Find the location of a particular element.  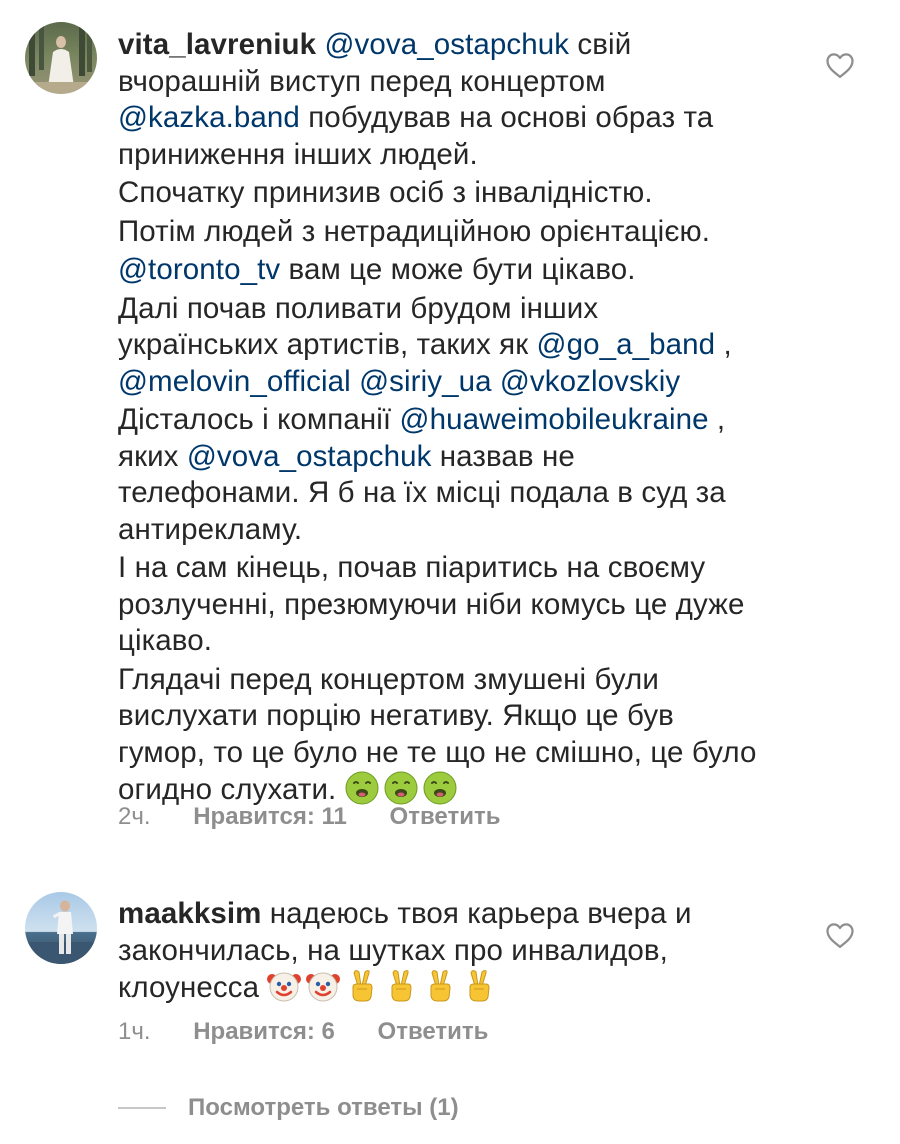

username-link: maakksim is located at coordinates (190, 913).